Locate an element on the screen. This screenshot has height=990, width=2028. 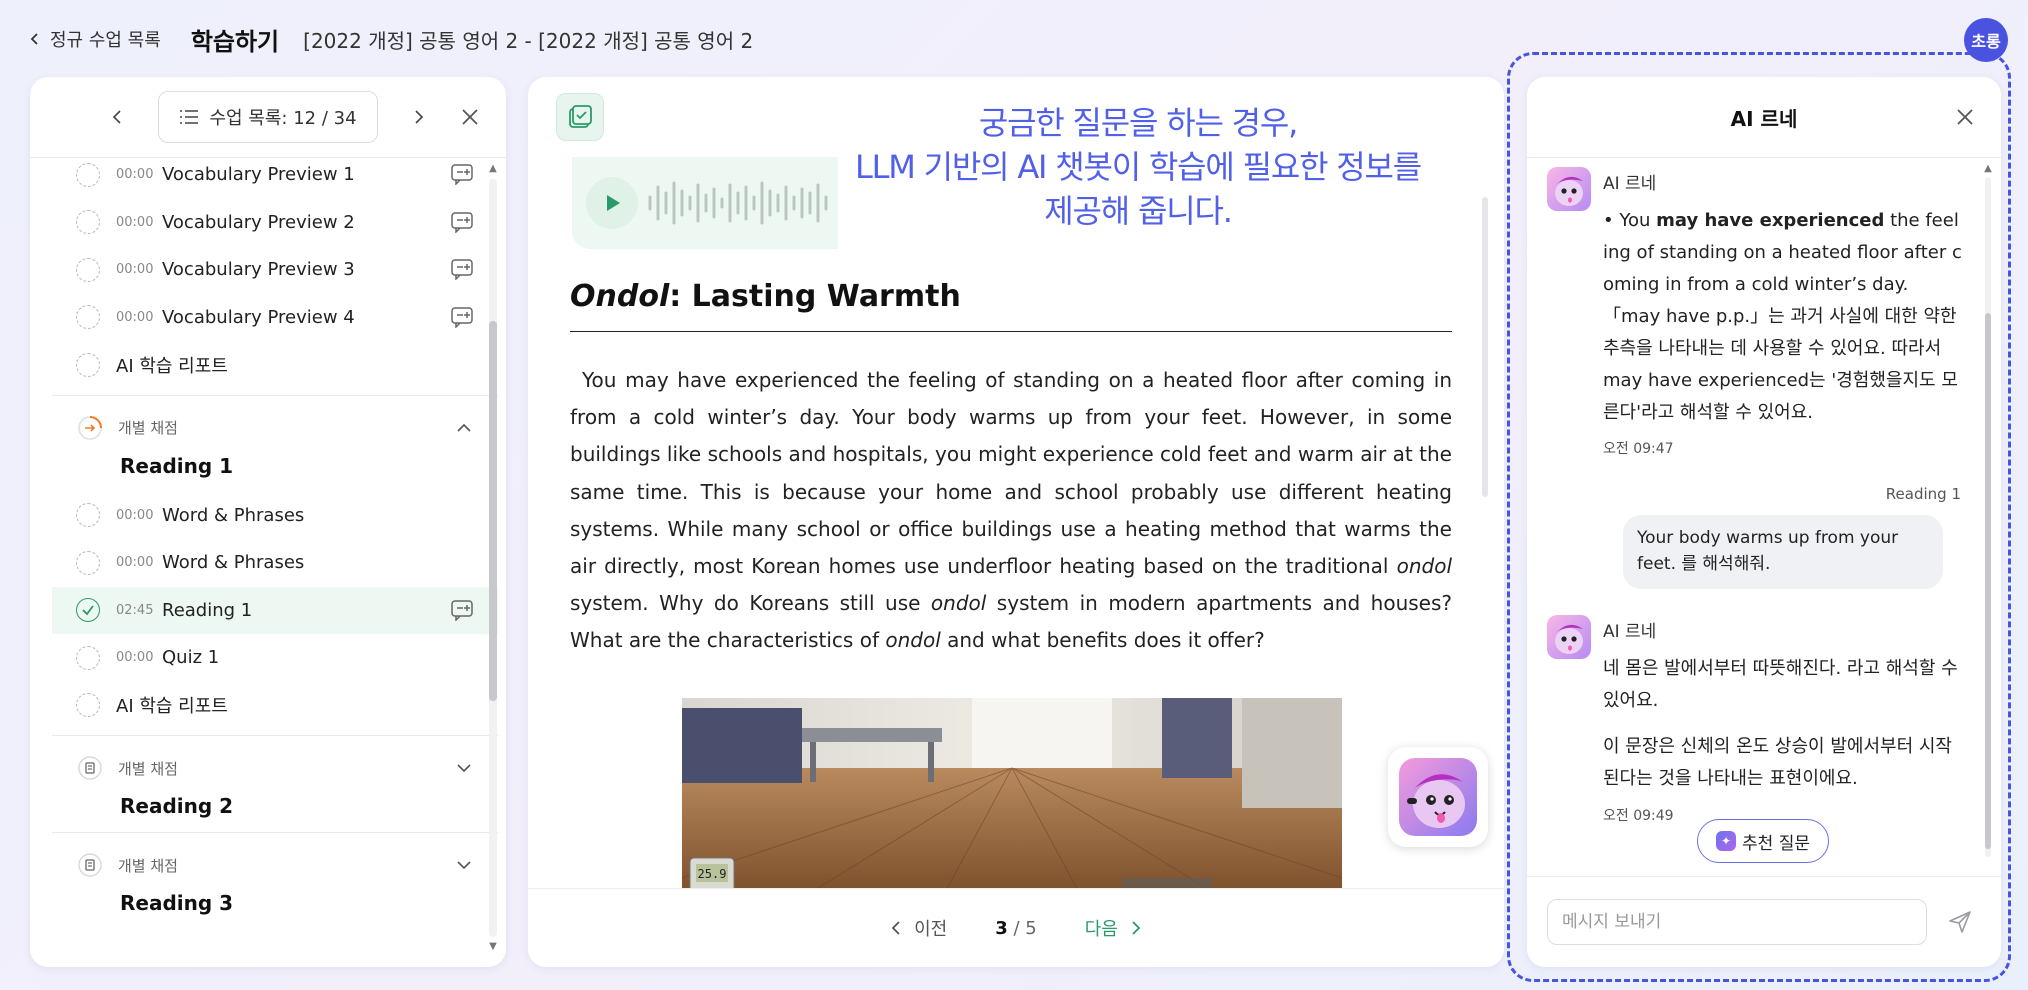
next-lesson-button is located at coordinates (418, 117).